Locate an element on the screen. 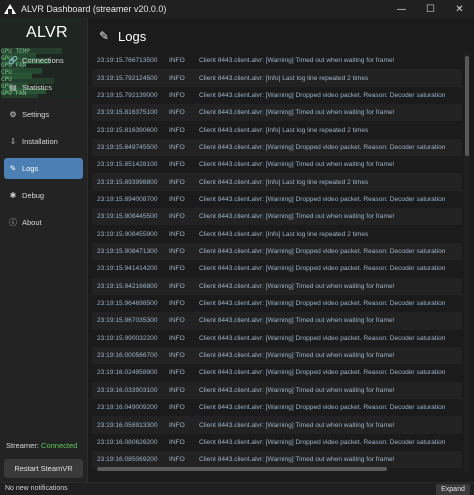 The image size is (474, 495). vertical-scrollbar is located at coordinates (467, 262).